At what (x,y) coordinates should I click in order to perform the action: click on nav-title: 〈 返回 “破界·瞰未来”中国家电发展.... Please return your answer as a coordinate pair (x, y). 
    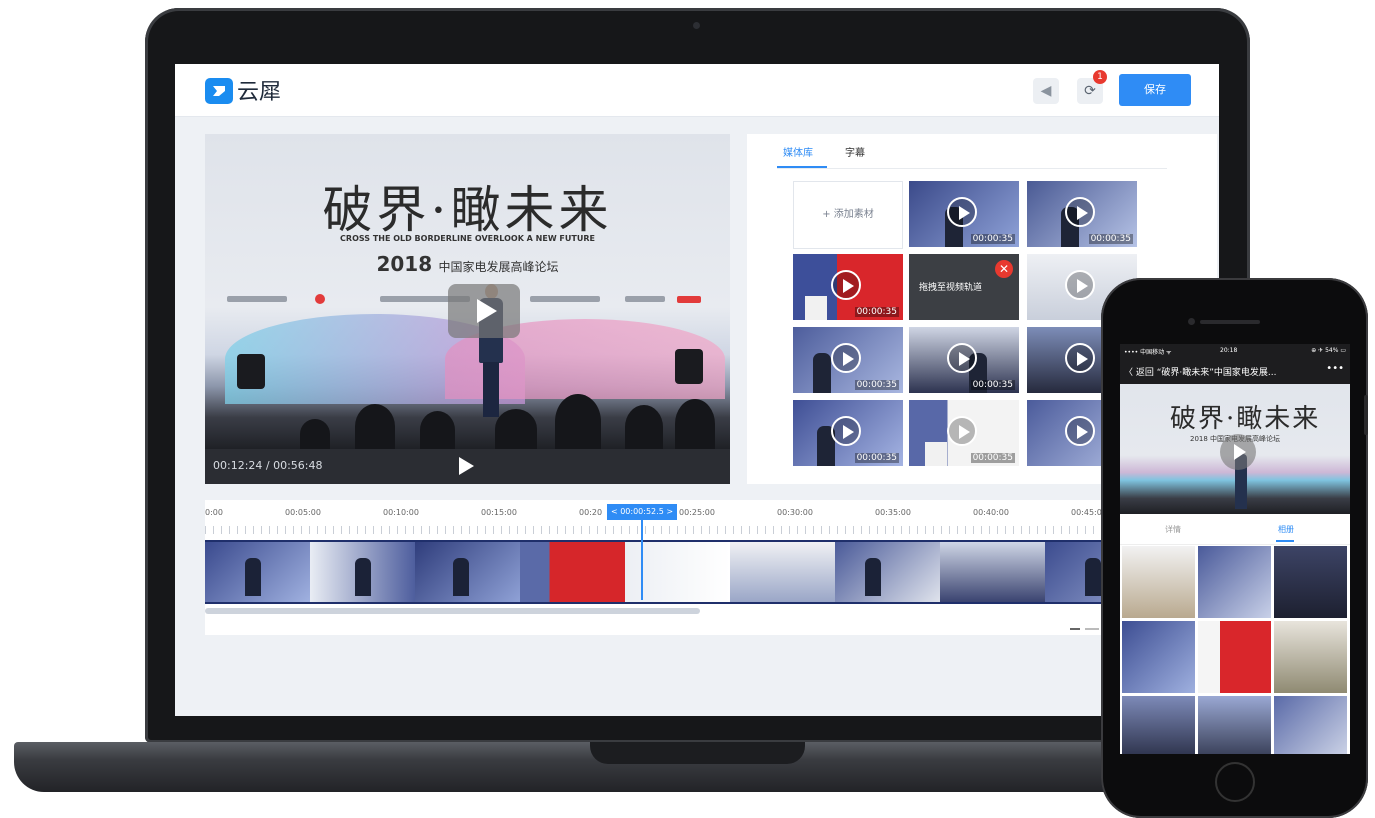
    Looking at the image, I should click on (1200, 371).